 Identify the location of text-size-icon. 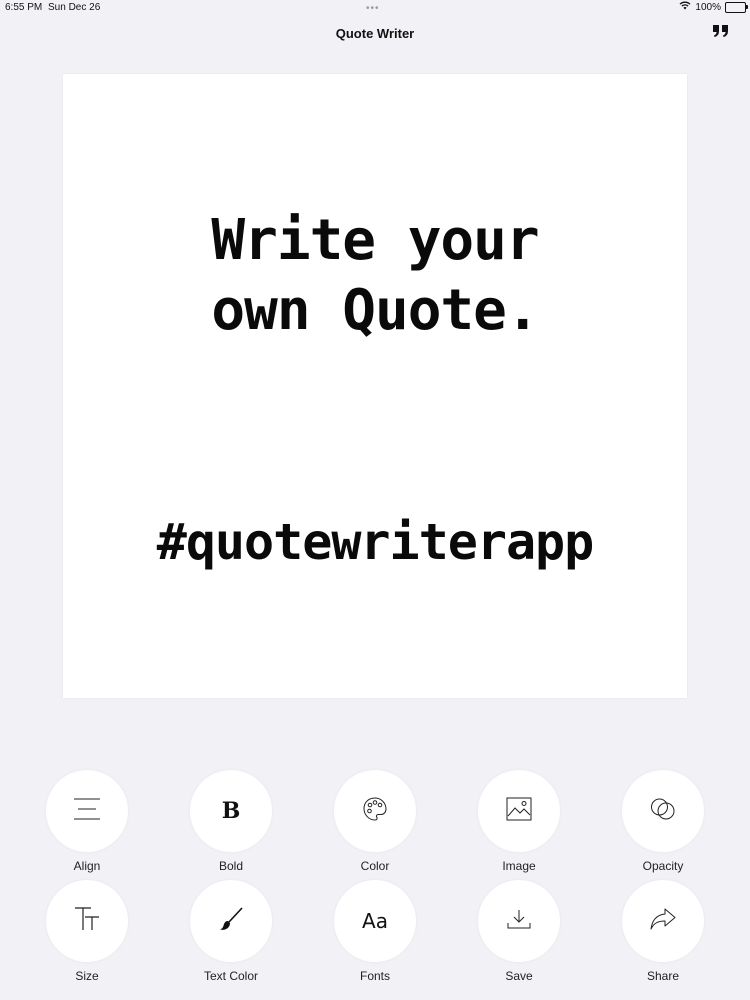
(87, 921).